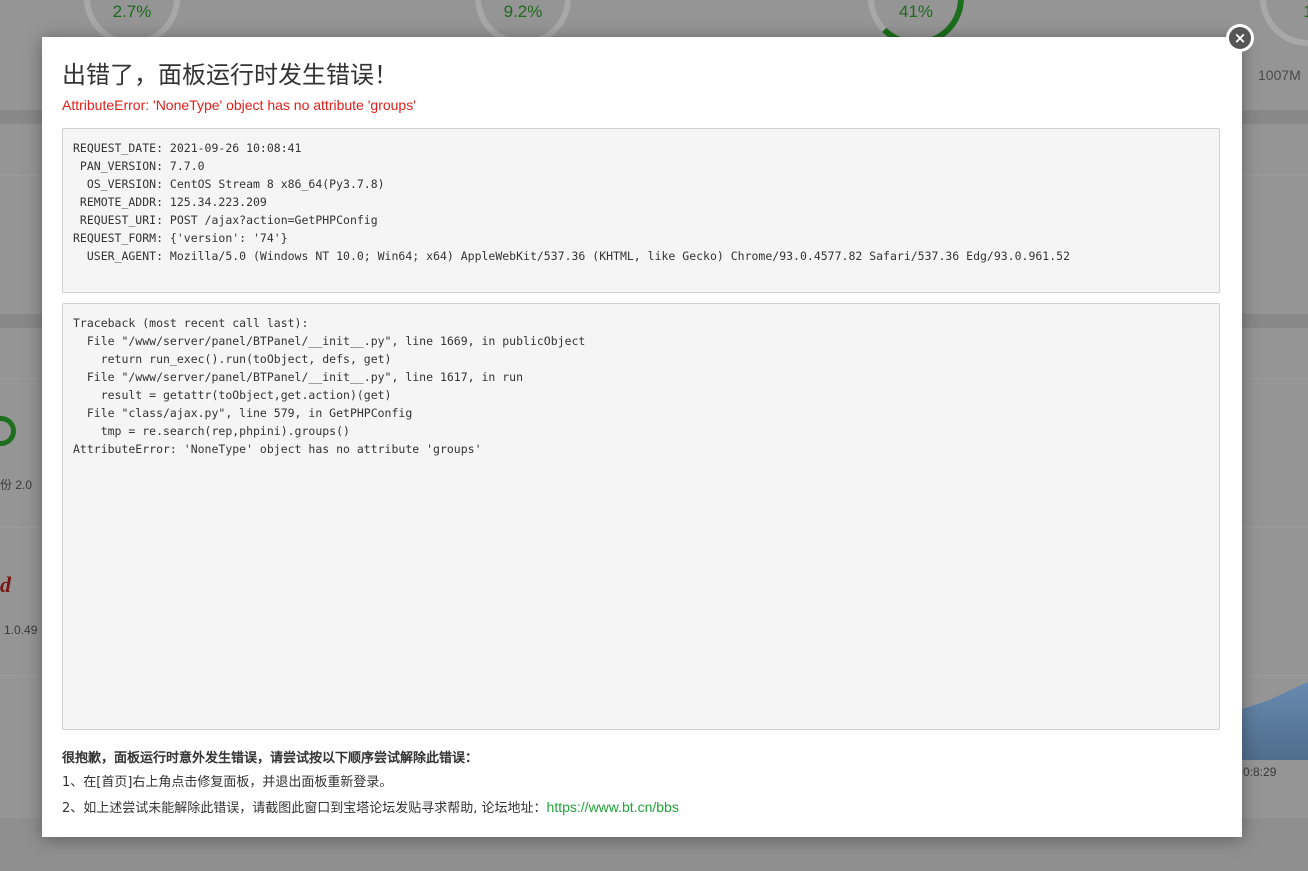 Image resolution: width=1308 pixels, height=871 pixels. Describe the element at coordinates (21, 630) in the screenshot. I see `version-label: 1.0.49` at that location.